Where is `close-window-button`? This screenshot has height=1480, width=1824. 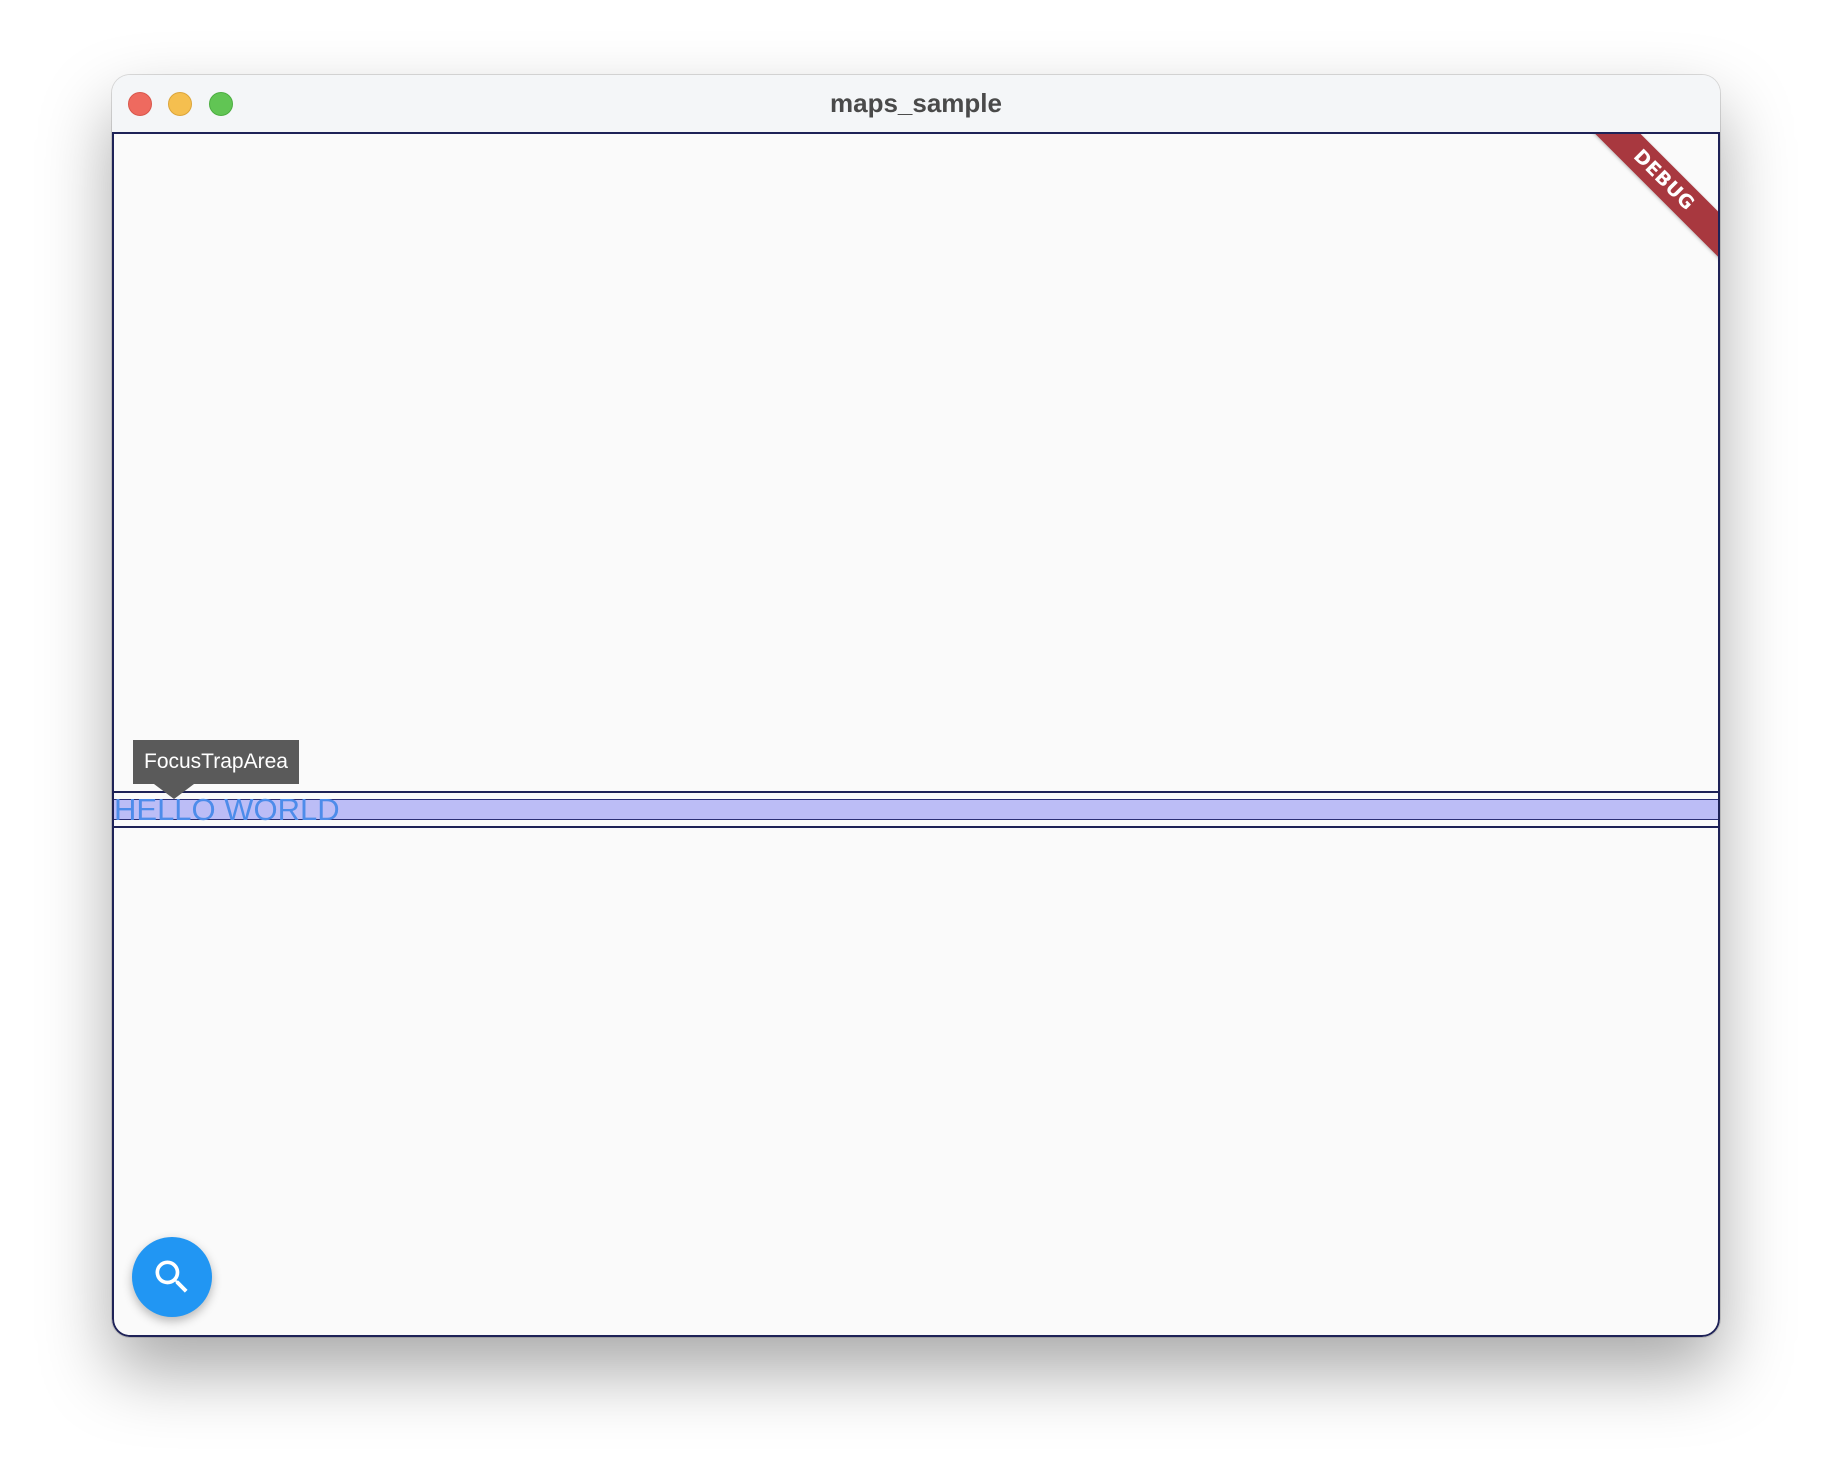 close-window-button is located at coordinates (140, 104).